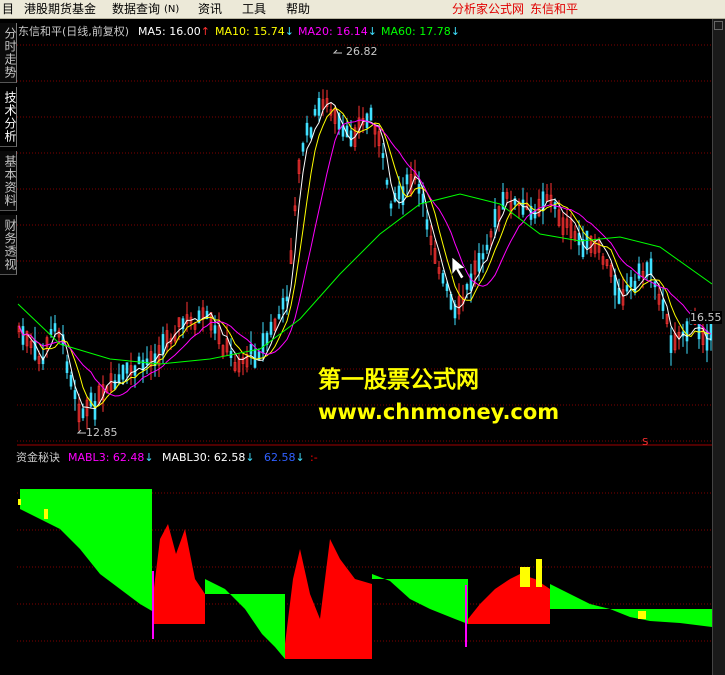 The image size is (725, 675). I want to click on last-price-label: 16.55, so click(706, 317).